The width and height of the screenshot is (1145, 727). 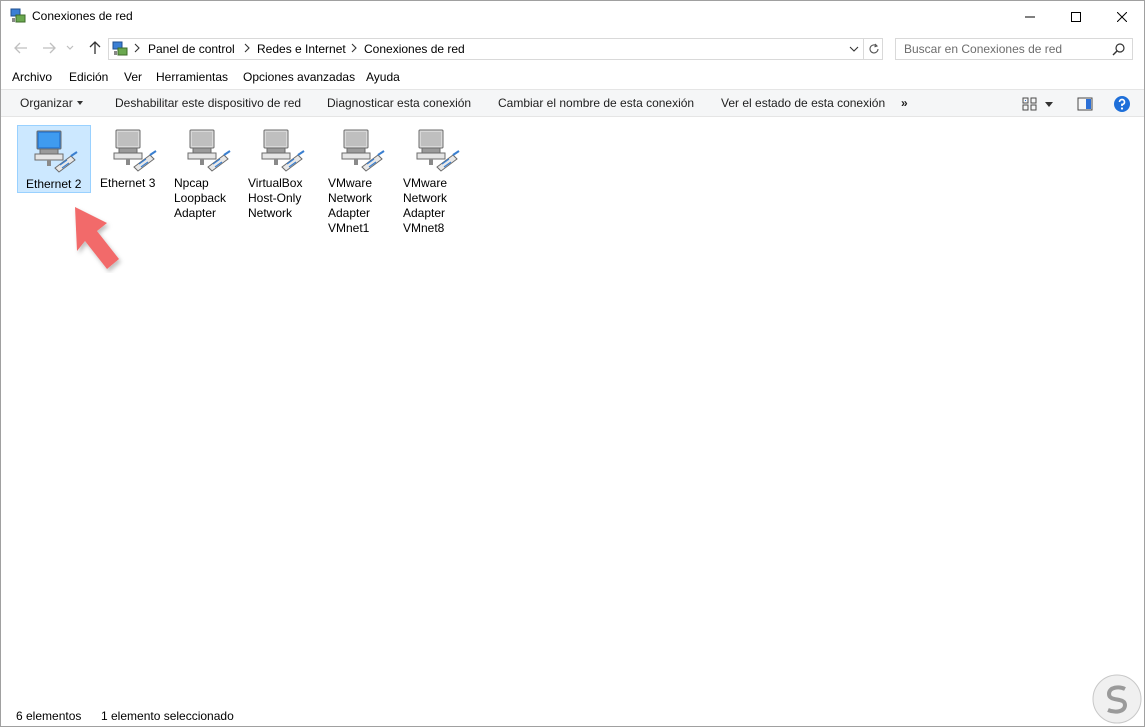 I want to click on back-button, so click(x=21, y=48).